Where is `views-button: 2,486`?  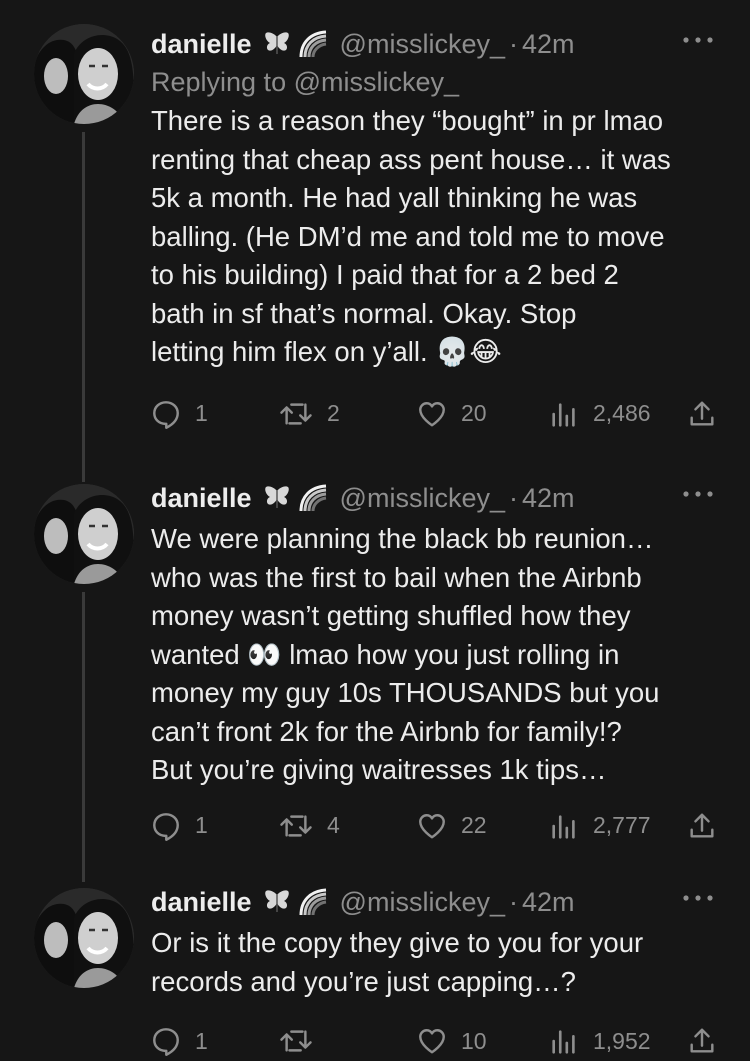
views-button: 2,486 is located at coordinates (600, 414).